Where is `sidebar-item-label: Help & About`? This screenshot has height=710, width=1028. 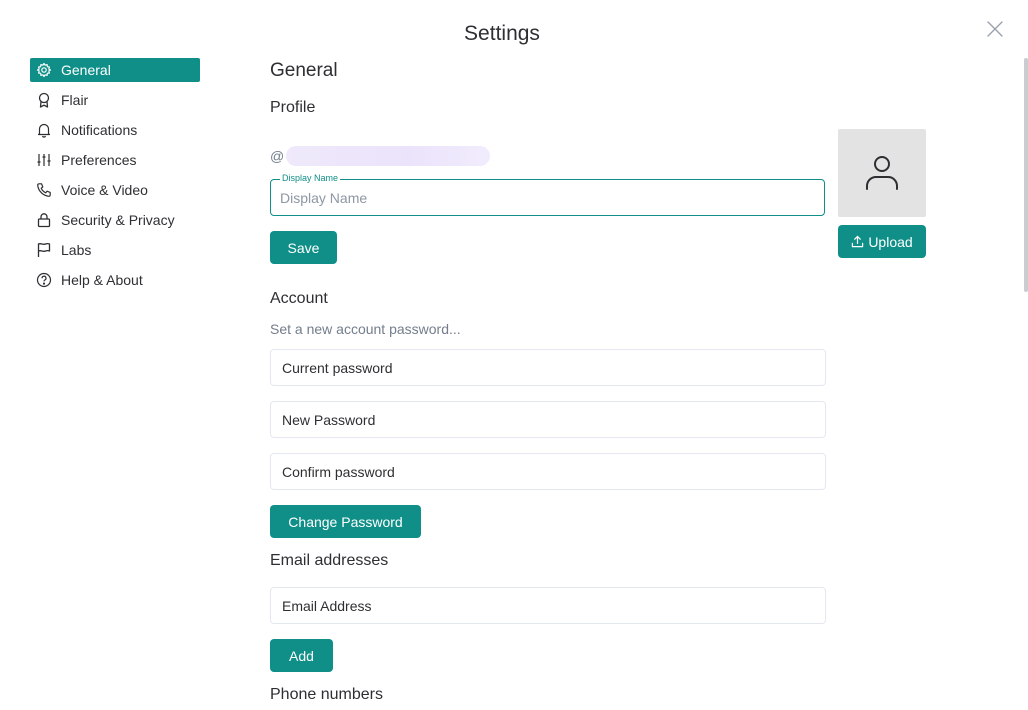 sidebar-item-label: Help & About is located at coordinates (102, 280).